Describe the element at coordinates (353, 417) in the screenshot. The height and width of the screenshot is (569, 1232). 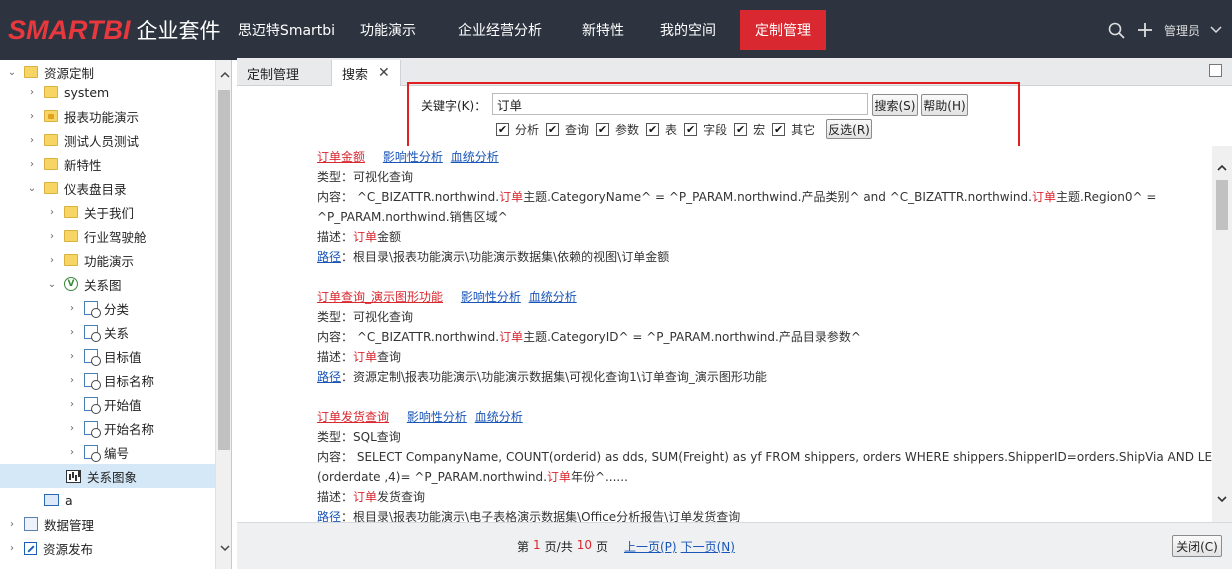
I see `result-title-link: 订单发货查询` at that location.